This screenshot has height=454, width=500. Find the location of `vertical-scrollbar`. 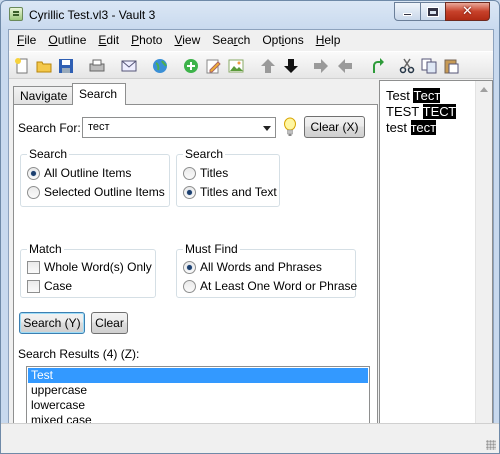

vertical-scrollbar is located at coordinates (483, 265).